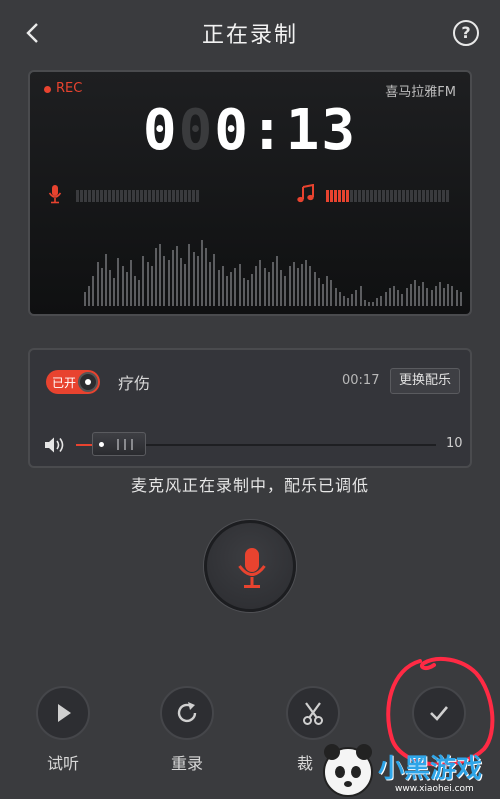 The image size is (500, 799). What do you see at coordinates (186, 763) in the screenshot?
I see `rerecord-label: 重录` at bounding box center [186, 763].